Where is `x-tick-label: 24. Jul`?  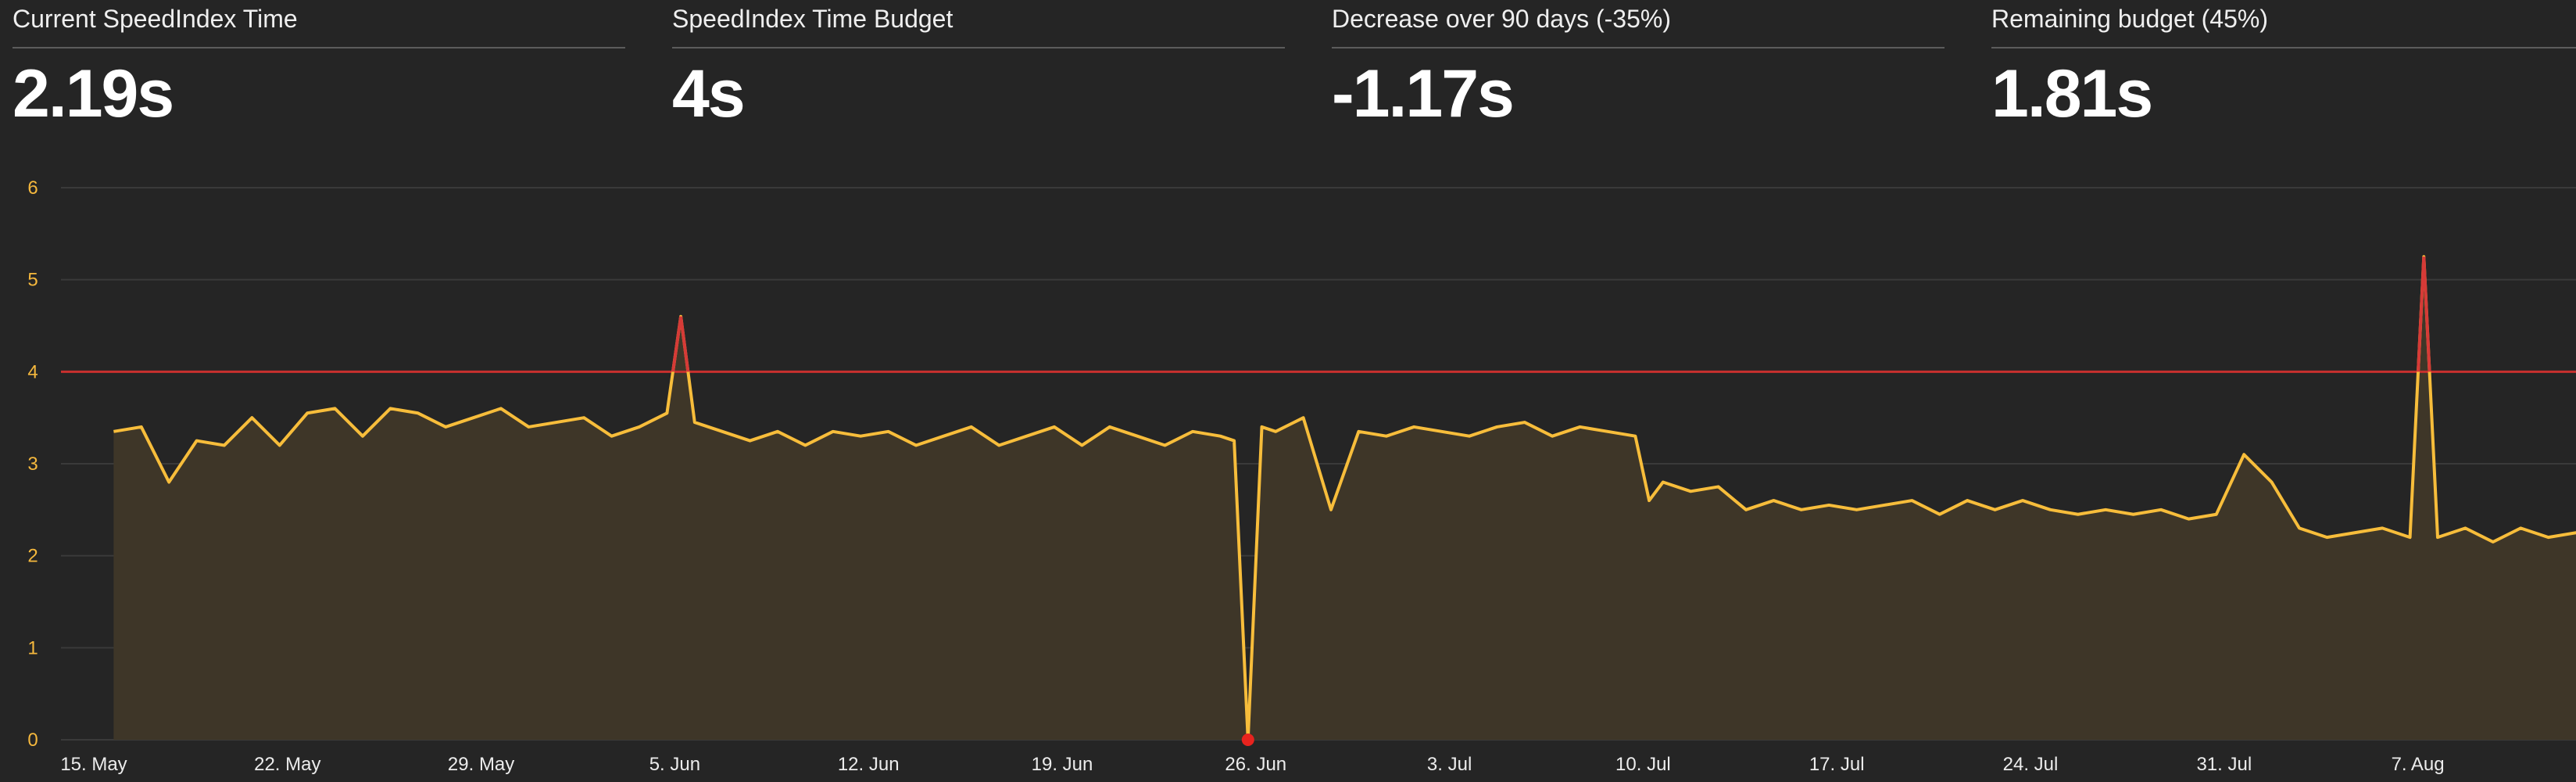
x-tick-label: 24. Jul is located at coordinates (2031, 764).